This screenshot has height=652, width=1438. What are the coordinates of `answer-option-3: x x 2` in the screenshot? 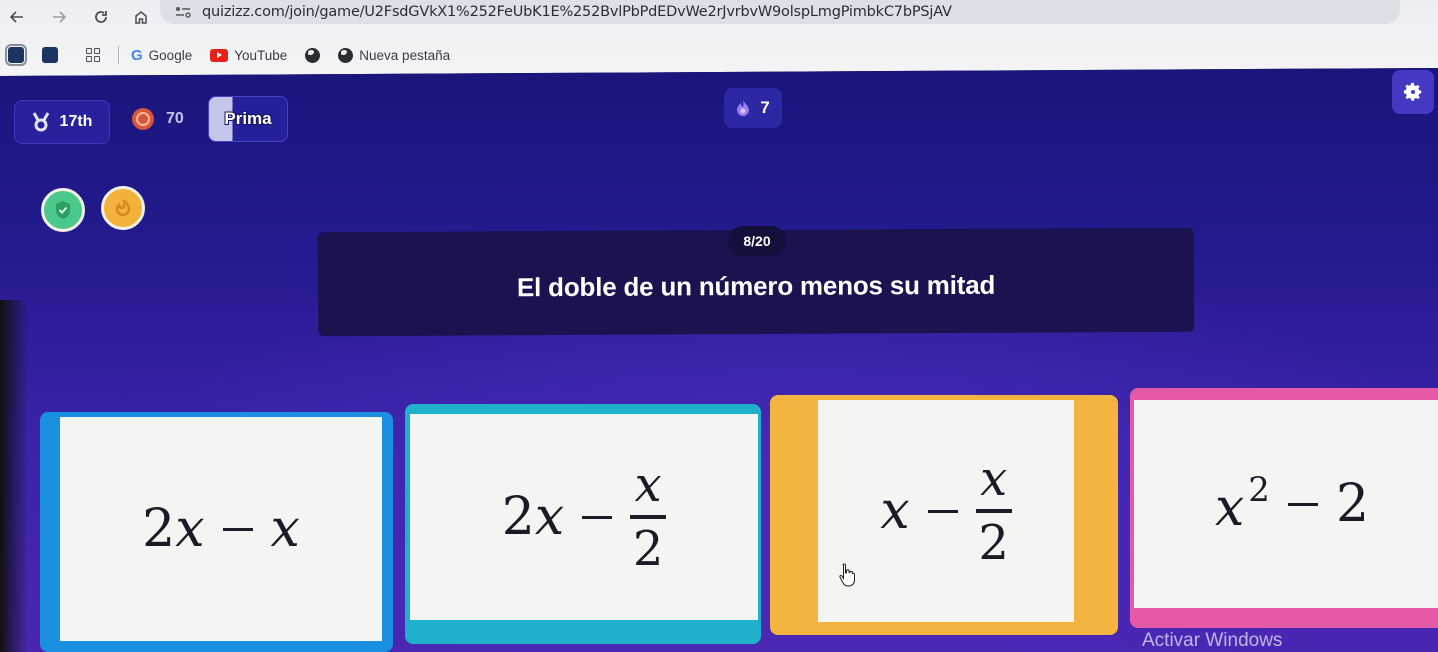 It's located at (944, 515).